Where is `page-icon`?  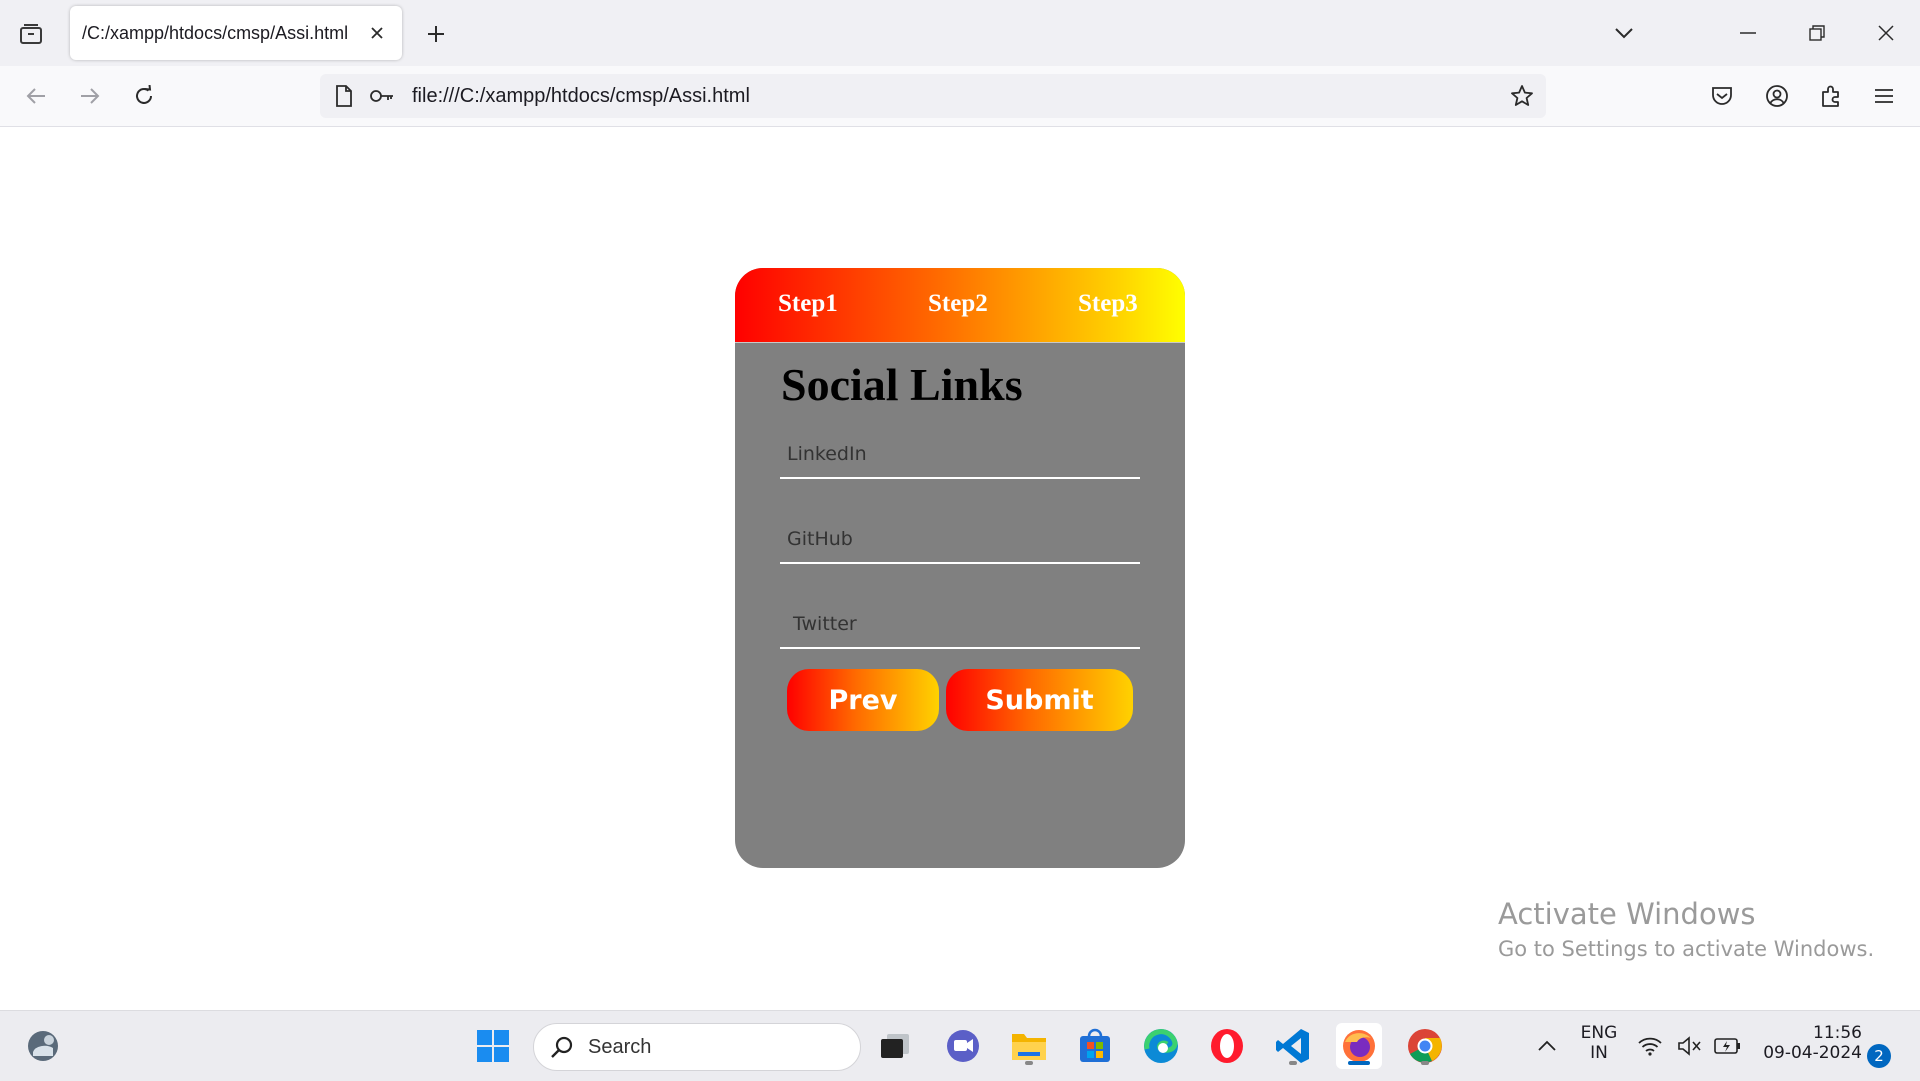
page-icon is located at coordinates (344, 96).